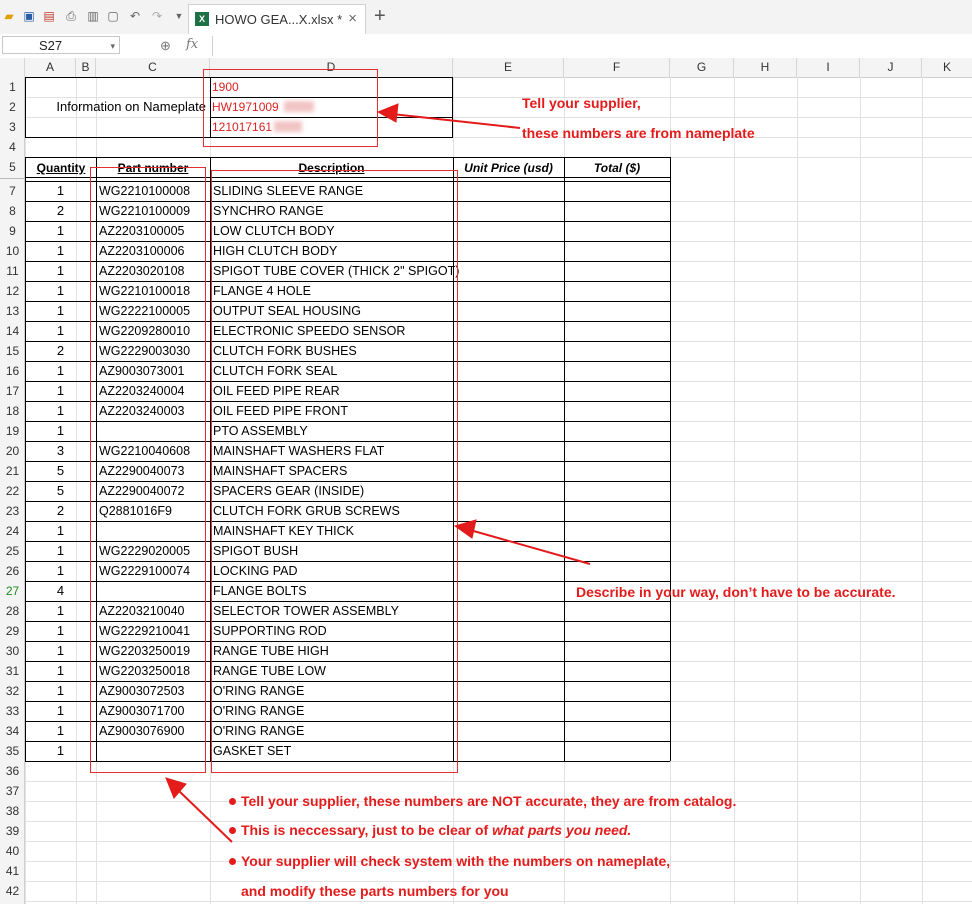 This screenshot has height=904, width=972. I want to click on quantity-cell: 4, so click(60, 591).